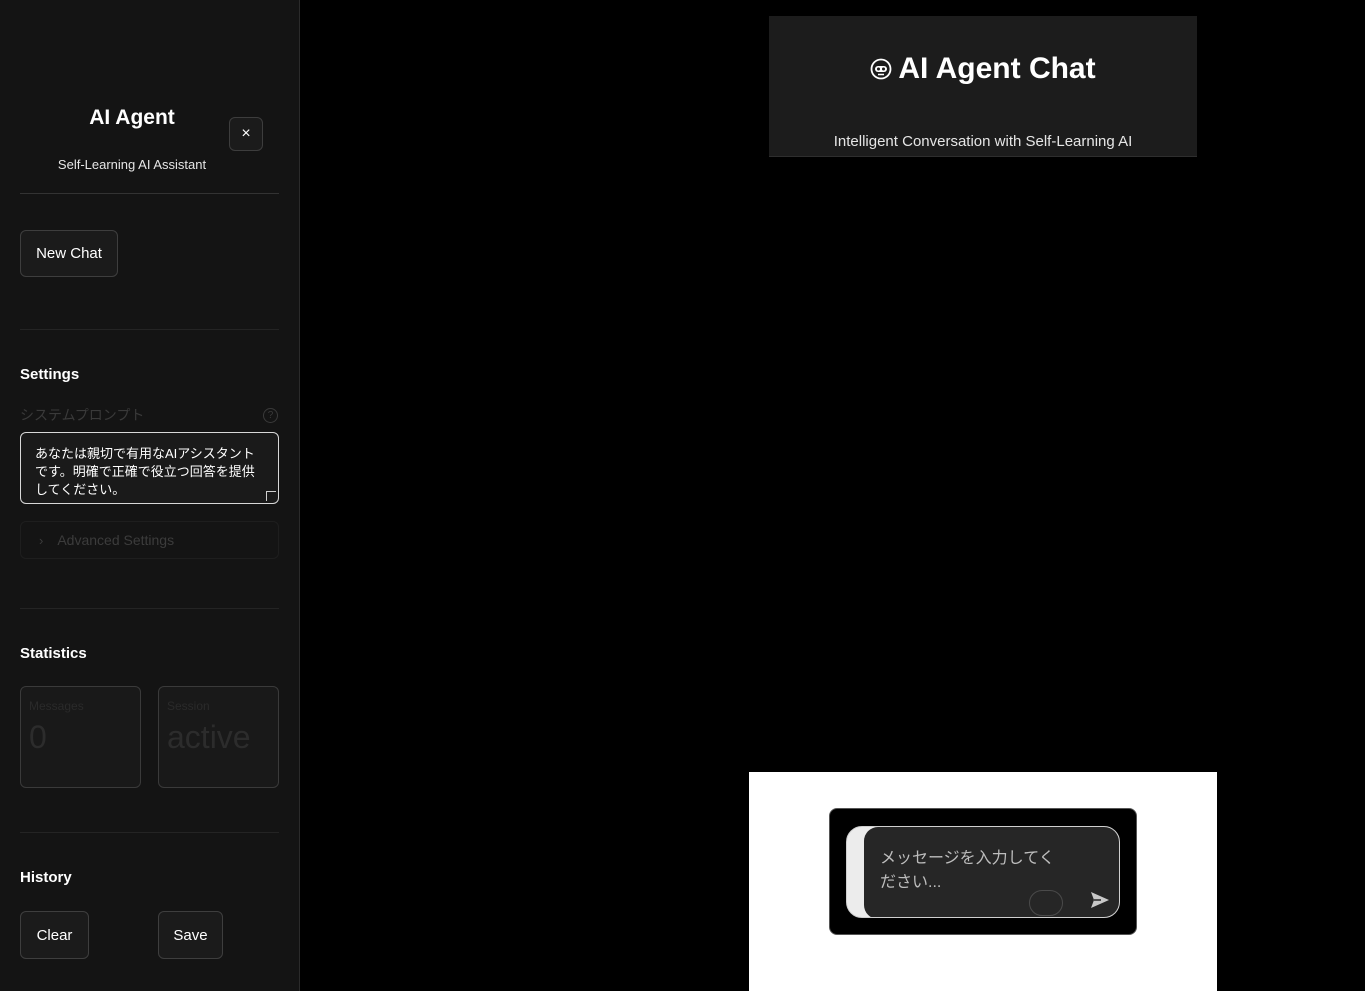 The height and width of the screenshot is (991, 1365). I want to click on voice-toggle, so click(1046, 903).